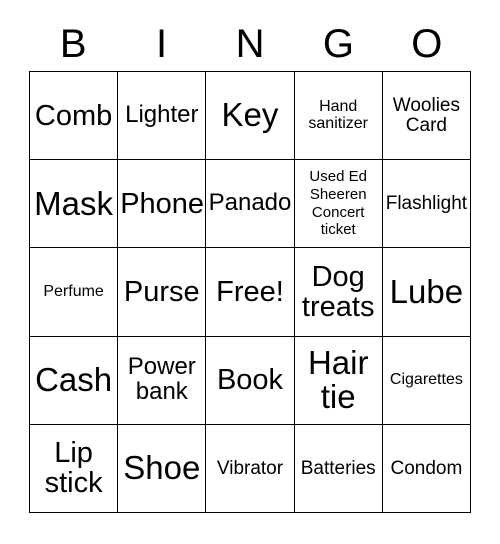 The height and width of the screenshot is (544, 500). What do you see at coordinates (427, 44) in the screenshot?
I see `header-letter-o: O` at bounding box center [427, 44].